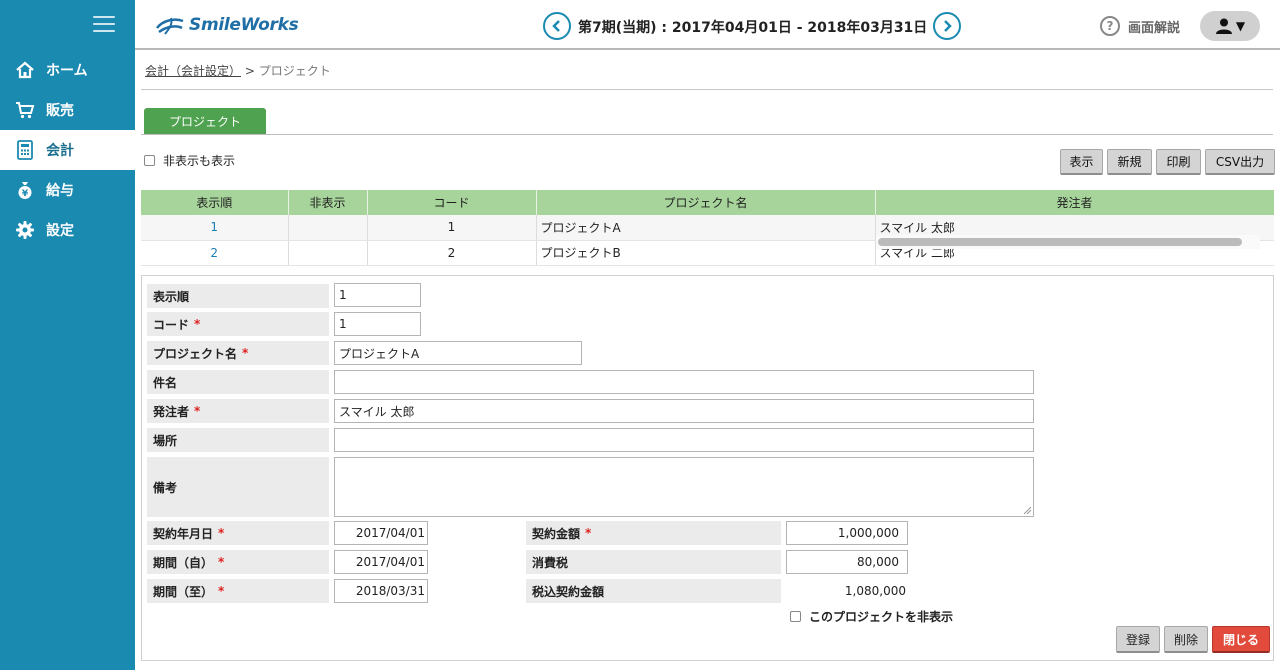 This screenshot has width=1280, height=670. What do you see at coordinates (60, 191) in the screenshot?
I see `nav-label-payroll: 給与` at bounding box center [60, 191].